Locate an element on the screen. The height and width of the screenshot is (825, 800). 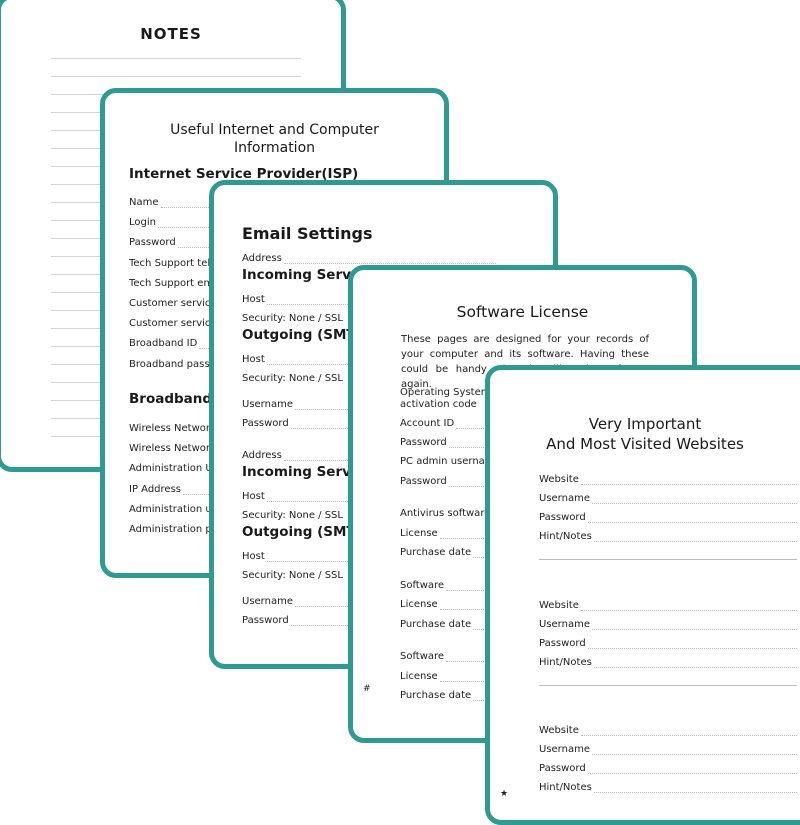
field-label: Login is located at coordinates (142, 223).